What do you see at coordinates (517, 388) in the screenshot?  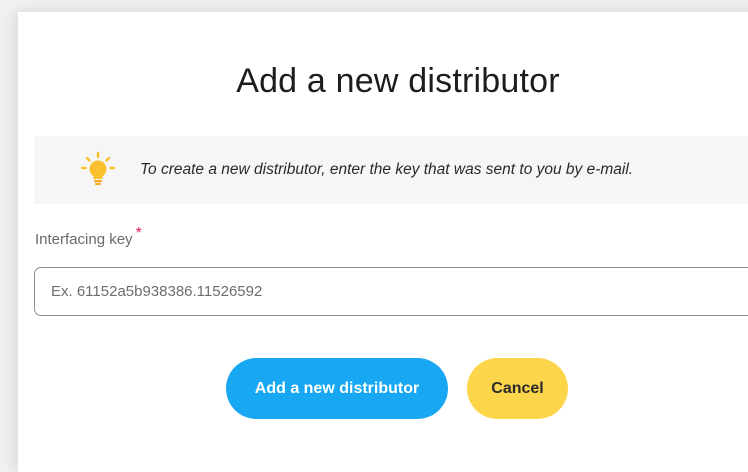 I see `cancel-button: Cancel` at bounding box center [517, 388].